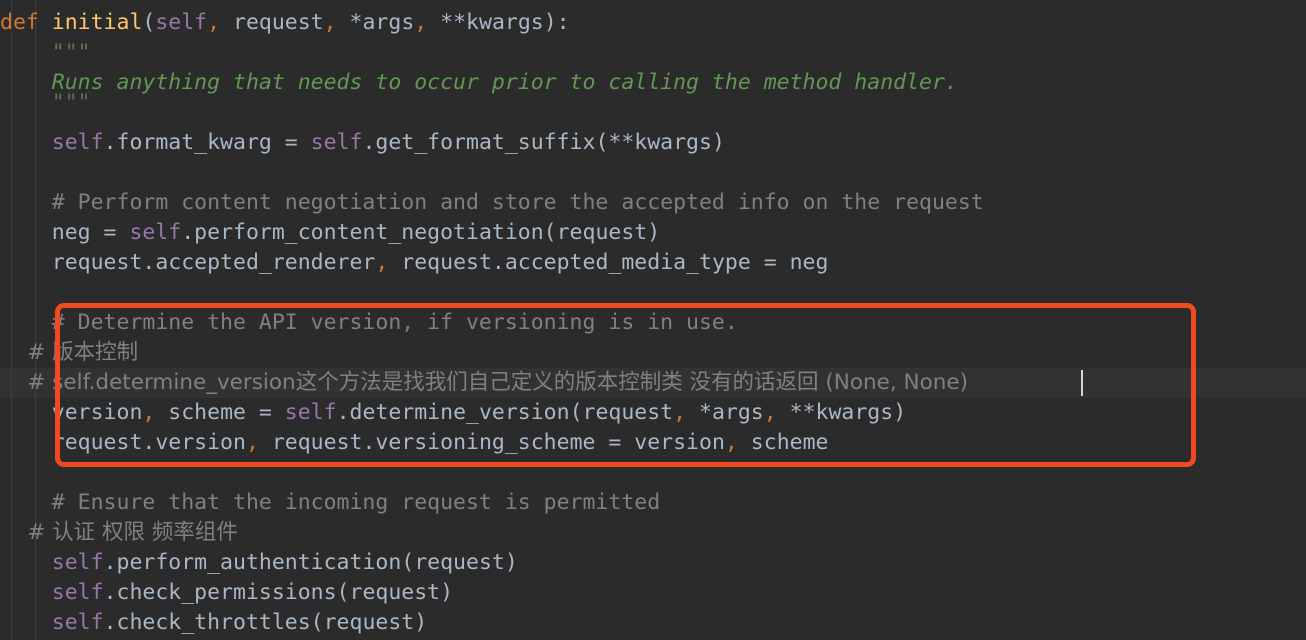 The image size is (1306, 640). Describe the element at coordinates (1082, 383) in the screenshot. I see `text-caret` at that location.